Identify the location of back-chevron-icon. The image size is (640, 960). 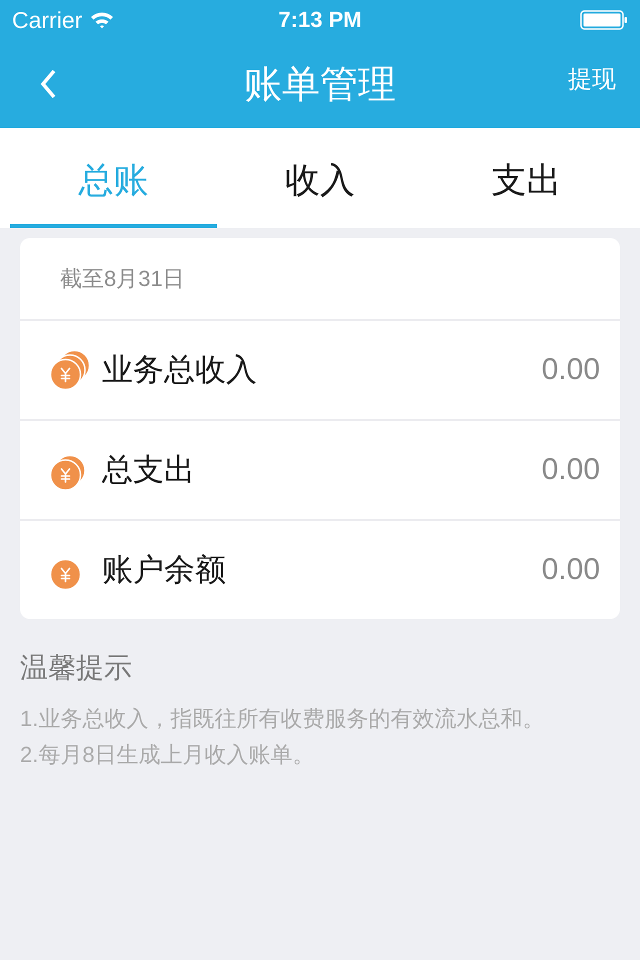
(48, 84).